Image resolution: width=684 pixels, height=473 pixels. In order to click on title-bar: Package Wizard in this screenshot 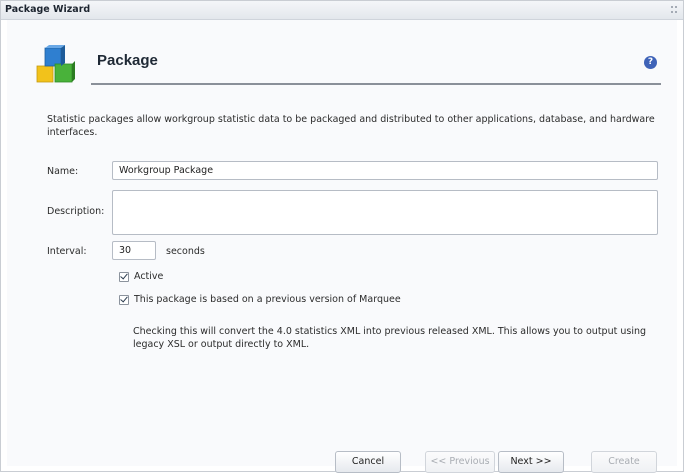, I will do `click(342, 10)`.